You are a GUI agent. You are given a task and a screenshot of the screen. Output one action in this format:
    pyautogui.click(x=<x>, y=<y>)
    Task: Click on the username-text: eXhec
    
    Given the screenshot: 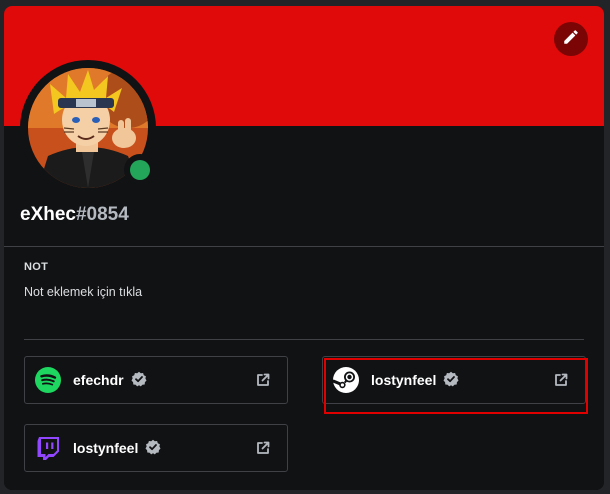 What is the action you would take?
    pyautogui.click(x=48, y=214)
    